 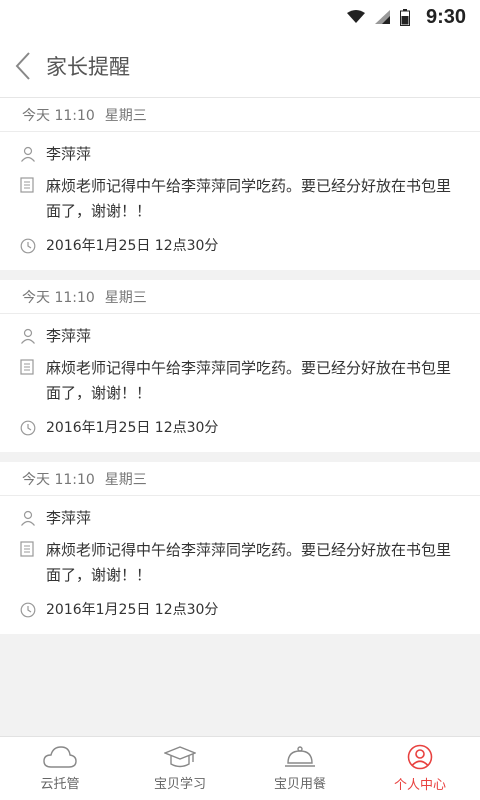 What do you see at coordinates (300, 768) in the screenshot?
I see `tab-baby-meals: 宝贝用餐` at bounding box center [300, 768].